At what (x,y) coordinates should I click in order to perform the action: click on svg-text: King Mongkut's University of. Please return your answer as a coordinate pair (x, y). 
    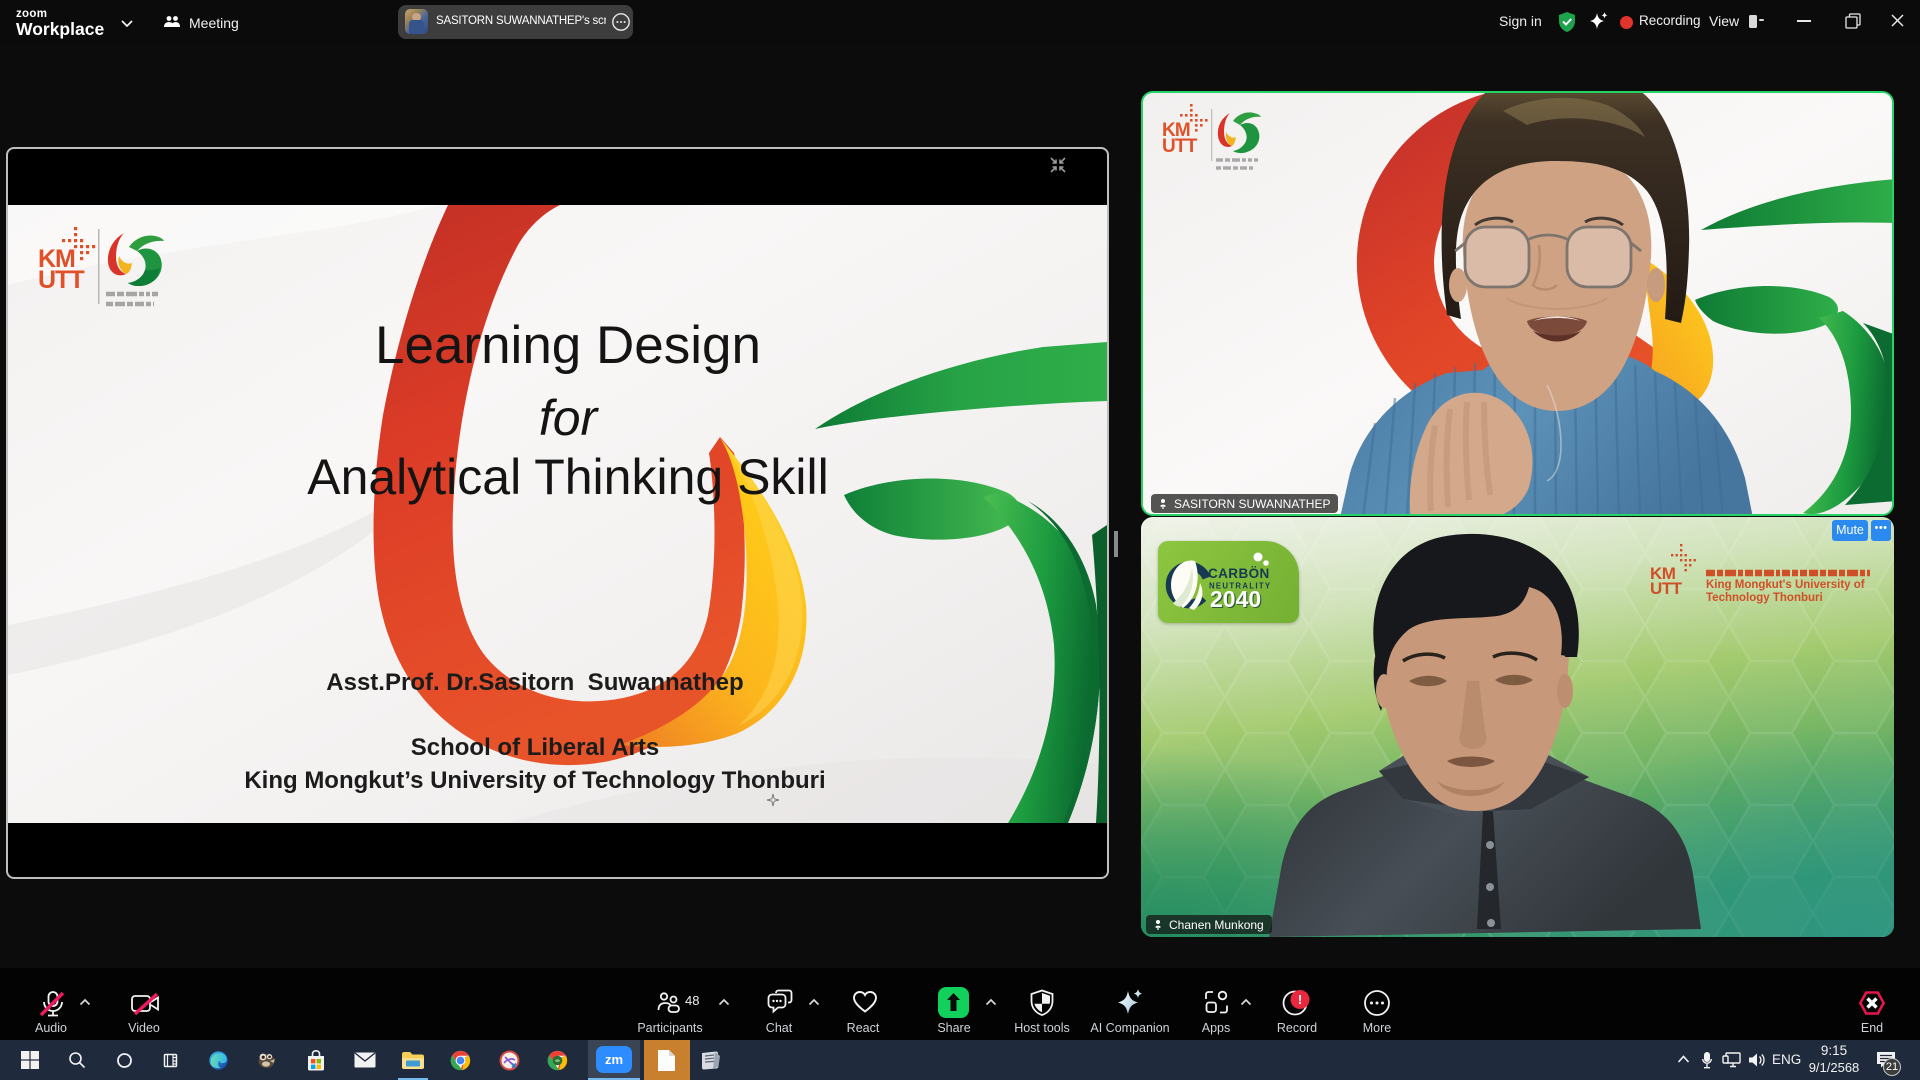
    Looking at the image, I should click on (1785, 585).